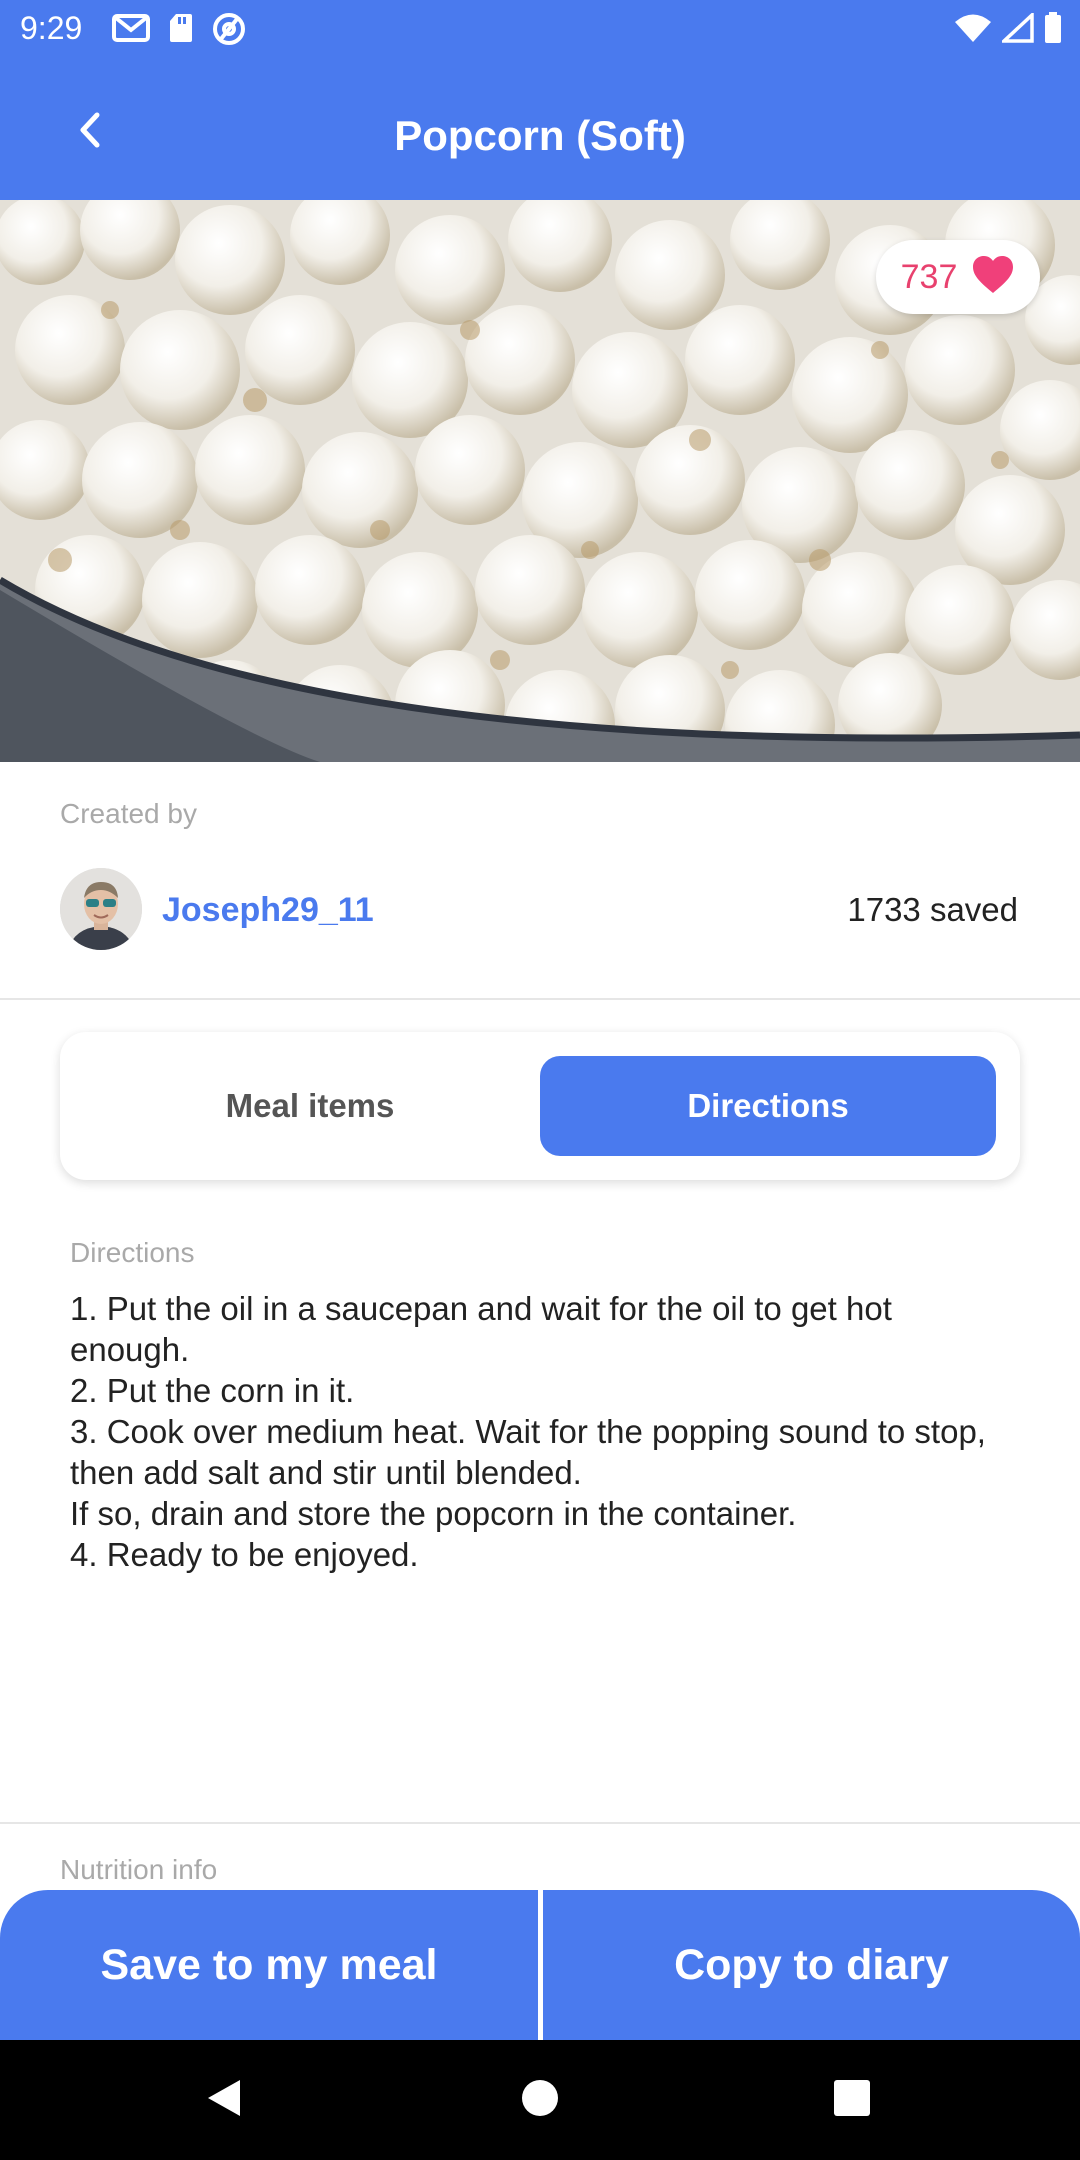 The height and width of the screenshot is (2160, 1080). I want to click on recipe-tabs: Meal items Directions, so click(540, 1106).